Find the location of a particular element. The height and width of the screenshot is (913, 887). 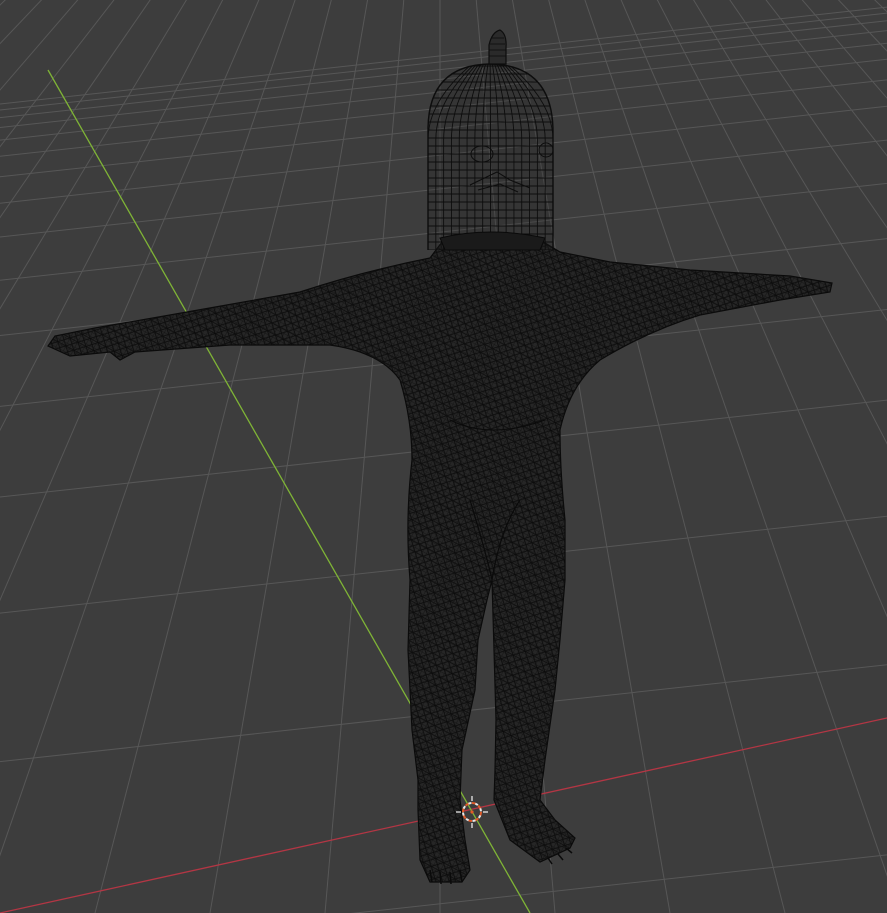

cage-knob is located at coordinates (497, 47).